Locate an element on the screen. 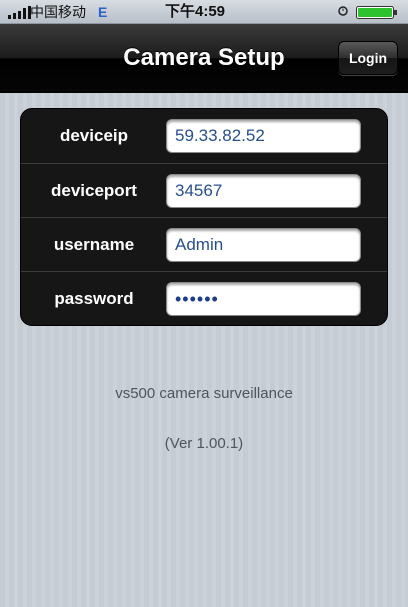 Image resolution: width=408 pixels, height=607 pixels. status-bar: 中国移动 E 下午4:59 is located at coordinates (204, 12).